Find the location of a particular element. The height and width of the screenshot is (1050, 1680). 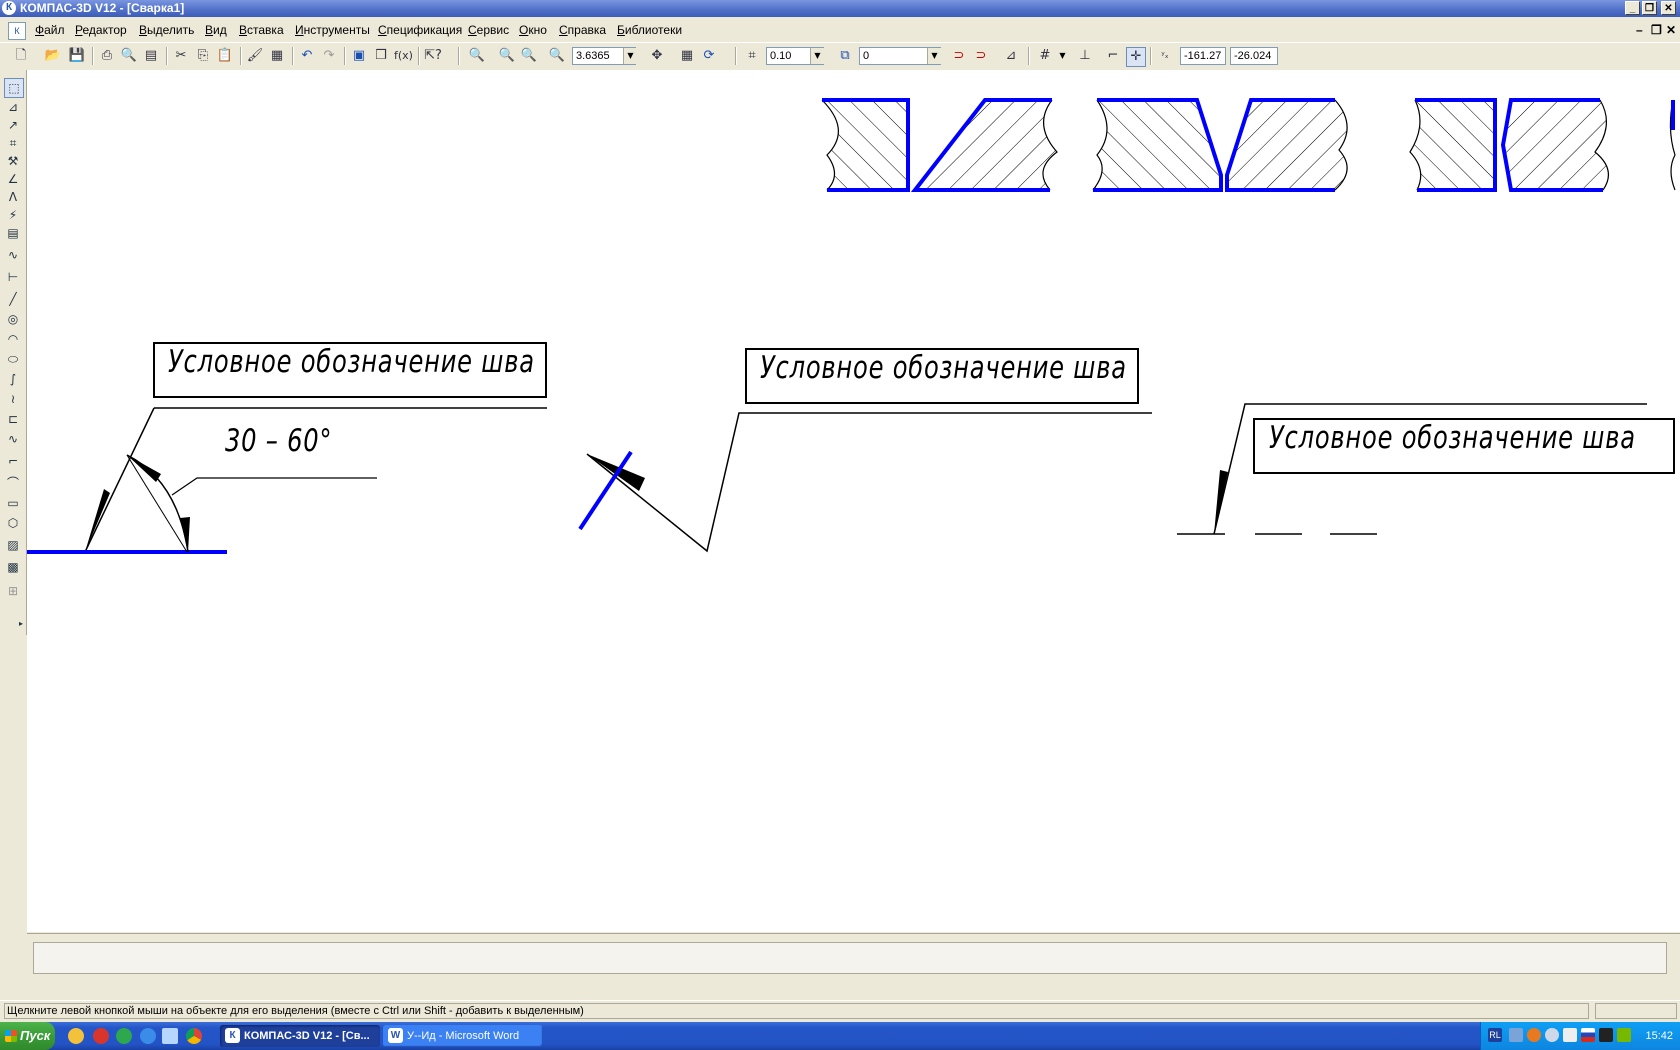

save-icon: 💾 is located at coordinates (77, 56).